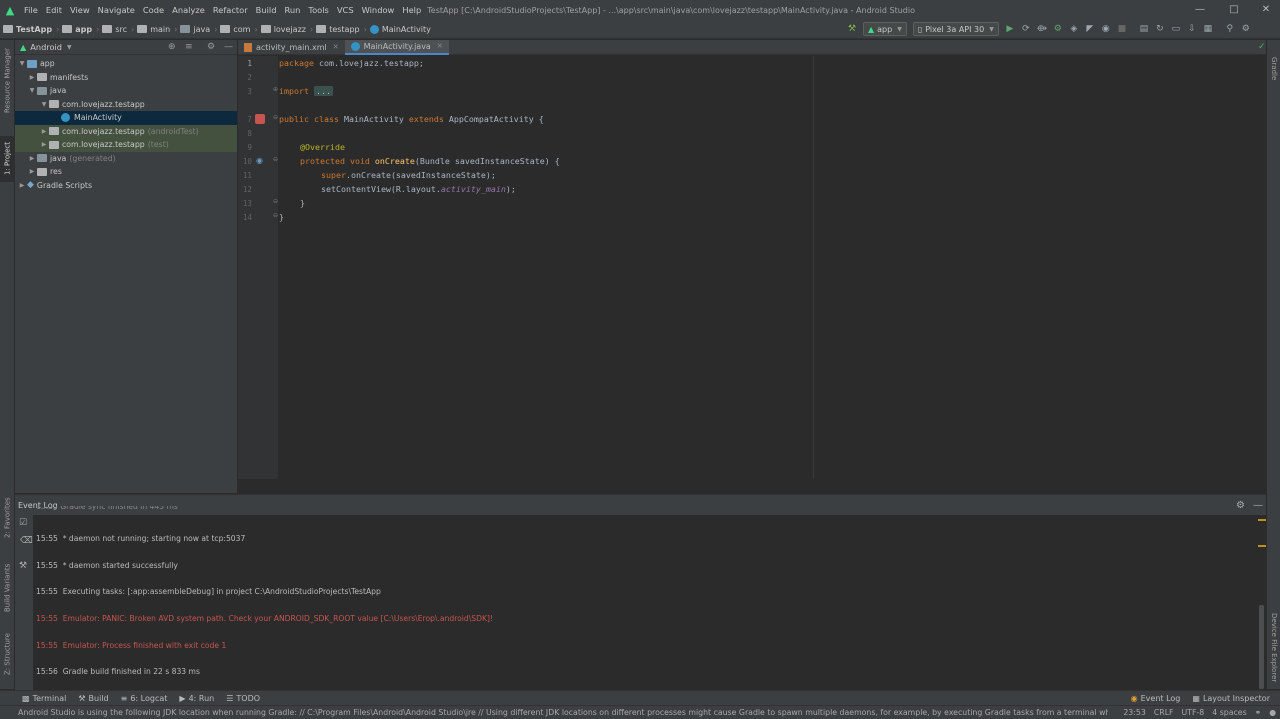 The image size is (1280, 719). What do you see at coordinates (1230, 29) in the screenshot?
I see `search-everywhere-icon: ⚲` at bounding box center [1230, 29].